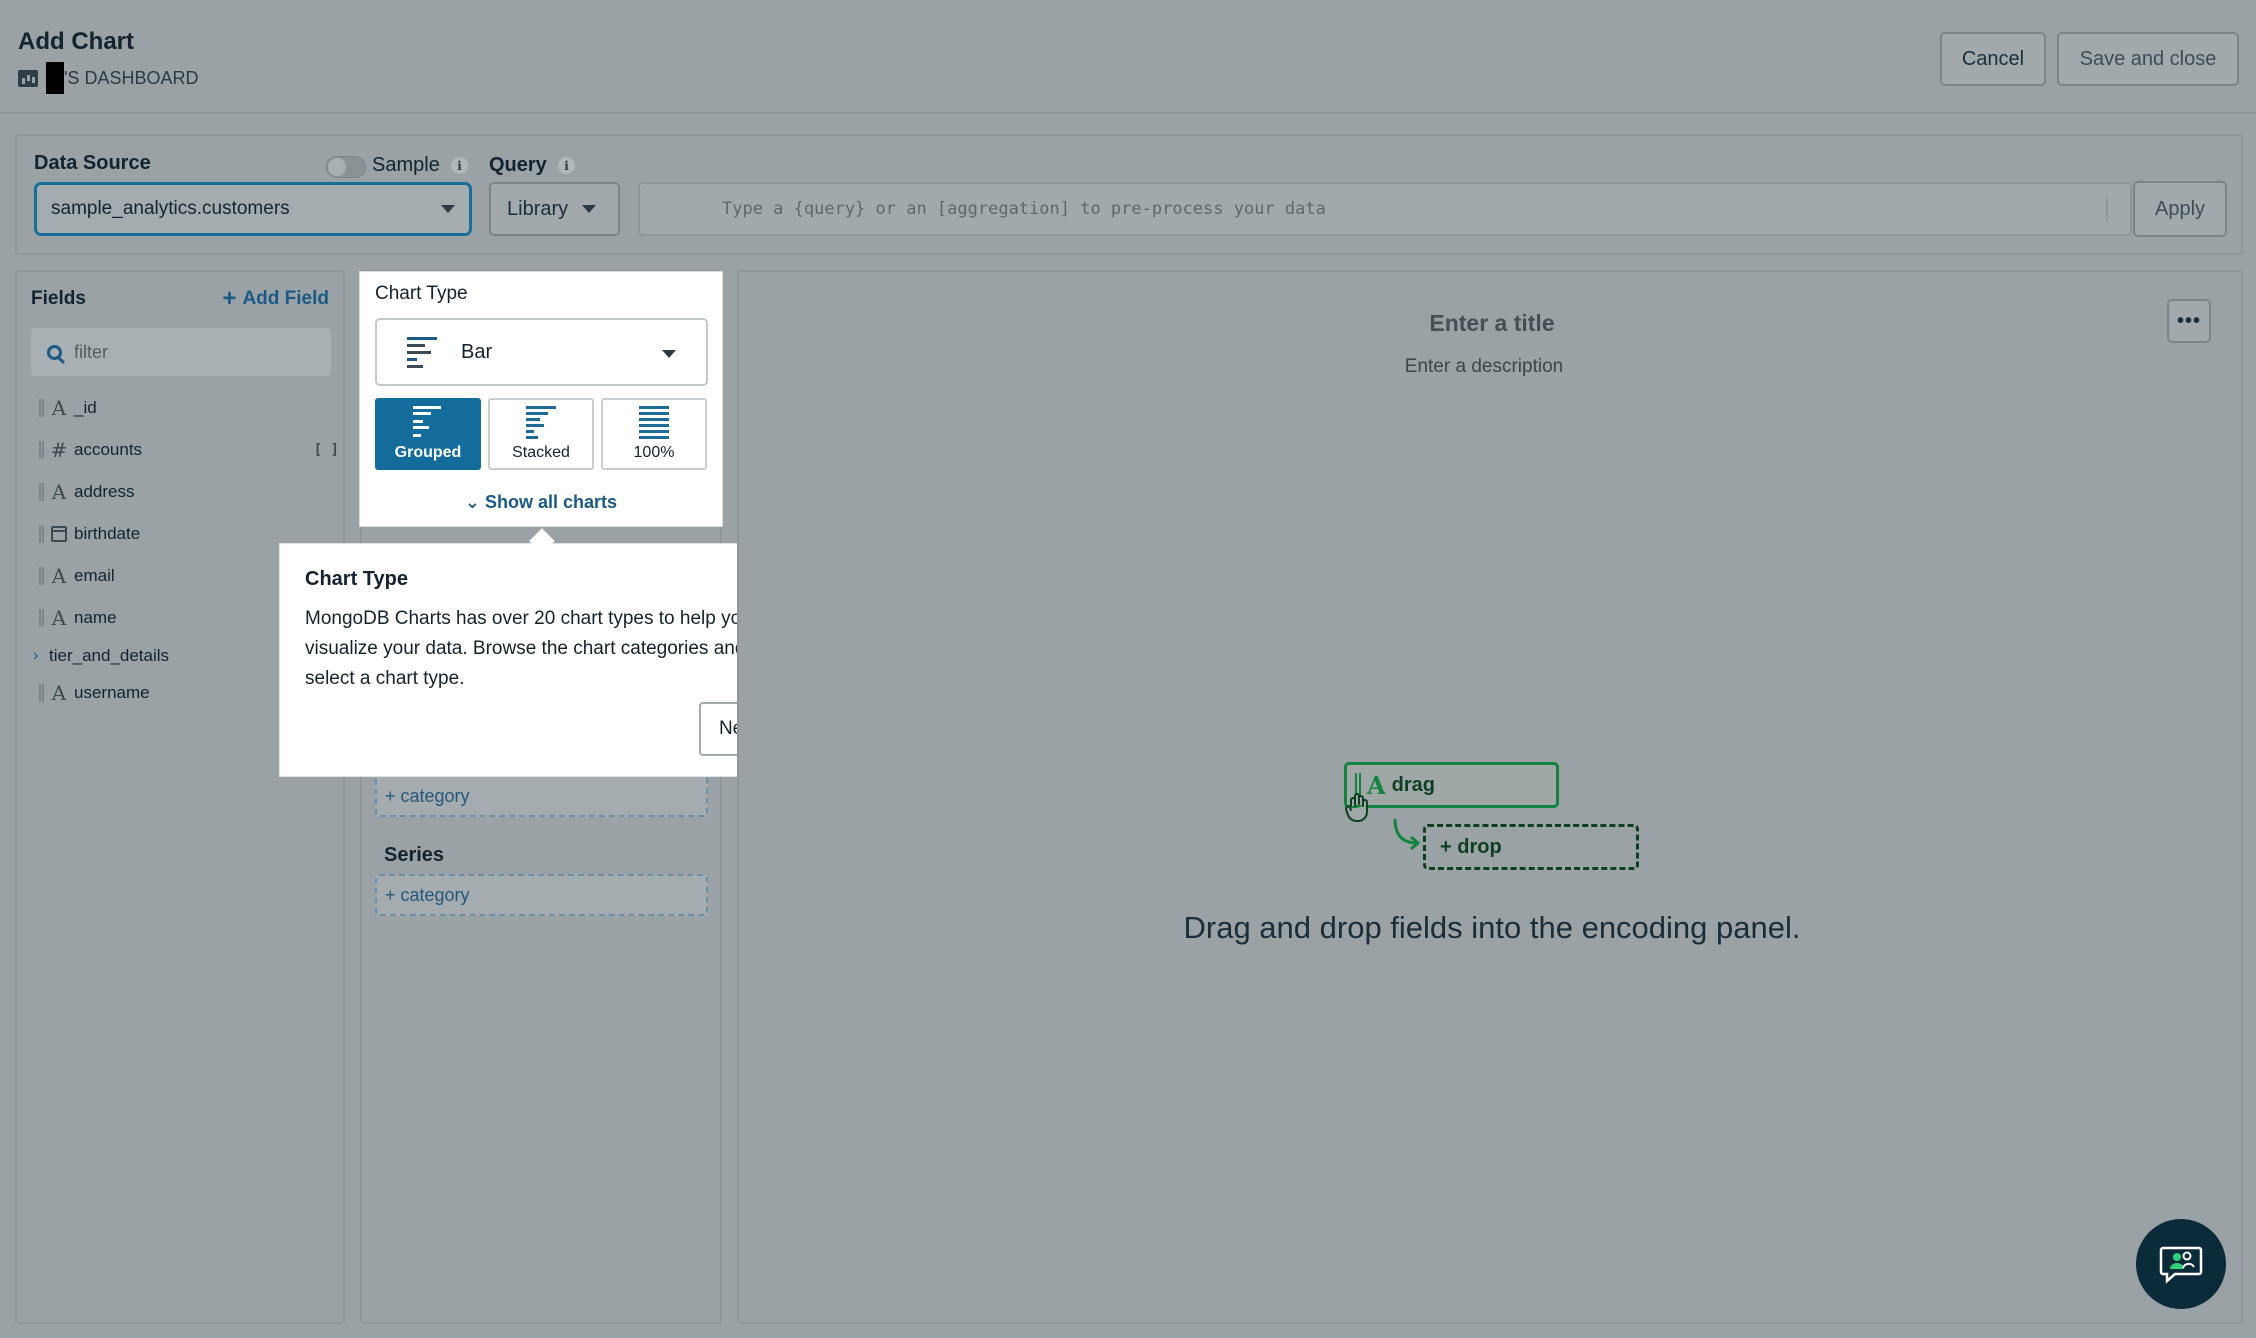  What do you see at coordinates (459, 165) in the screenshot?
I see `sample-info-icon: i` at bounding box center [459, 165].